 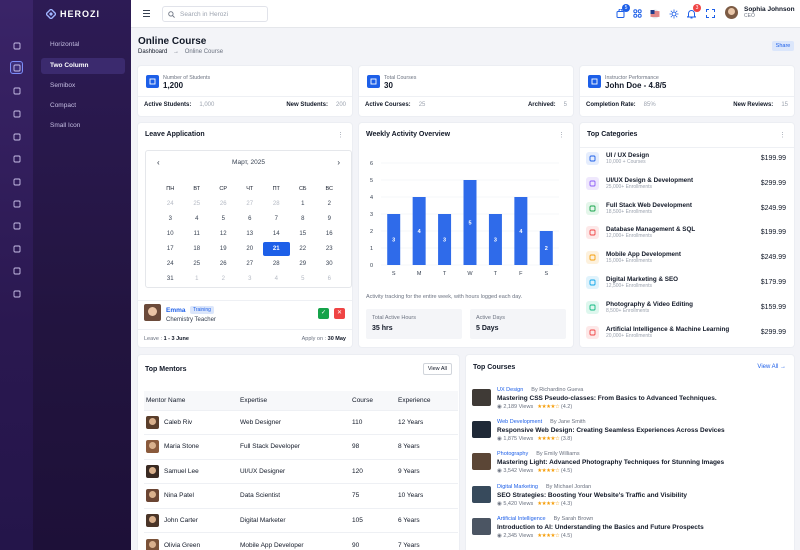 What do you see at coordinates (152, 52) in the screenshot?
I see `breadcrumb-root: Dashboard` at bounding box center [152, 52].